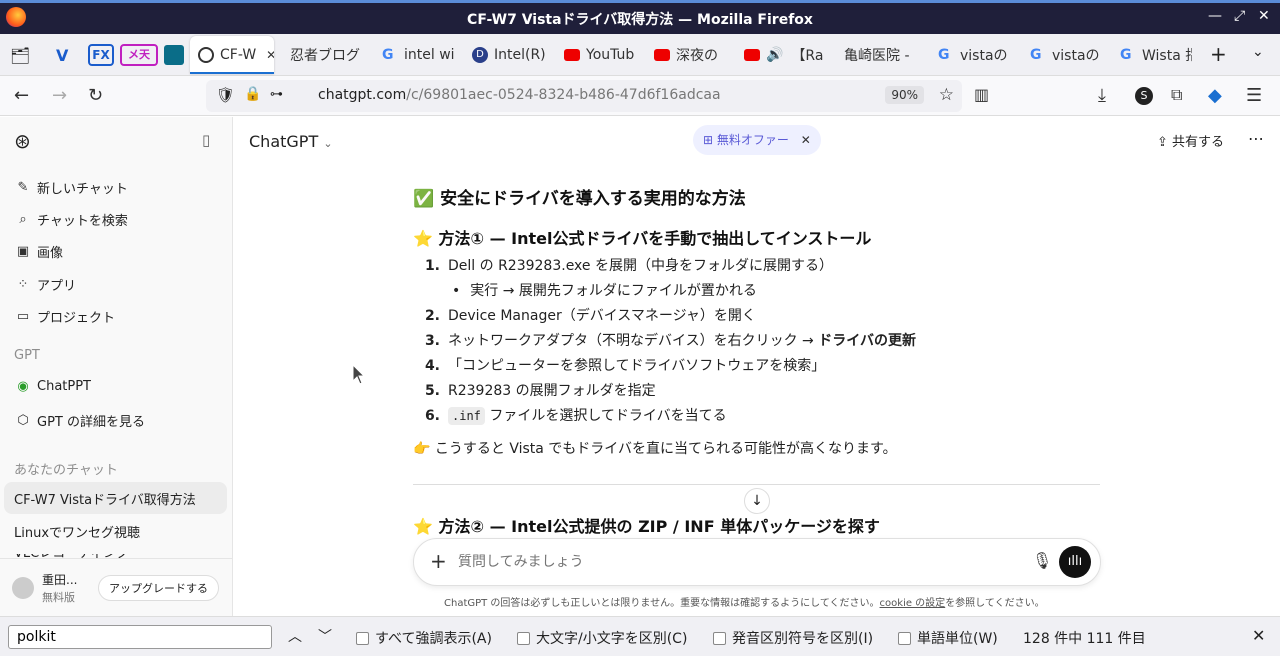 The width and height of the screenshot is (1280, 656). I want to click on list-item: 5. R239283 の展開フォルダを指定, so click(538, 390).